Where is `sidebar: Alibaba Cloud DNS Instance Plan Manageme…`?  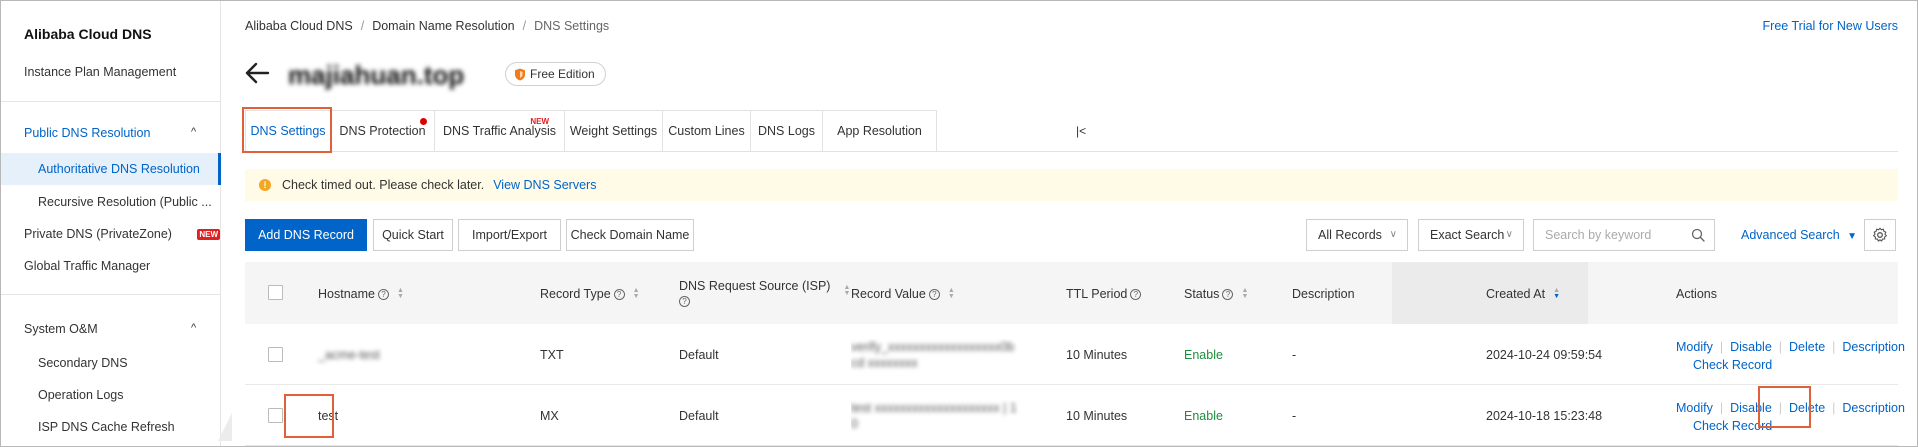
sidebar: Alibaba Cloud DNS Instance Plan Manageme… is located at coordinates (111, 223).